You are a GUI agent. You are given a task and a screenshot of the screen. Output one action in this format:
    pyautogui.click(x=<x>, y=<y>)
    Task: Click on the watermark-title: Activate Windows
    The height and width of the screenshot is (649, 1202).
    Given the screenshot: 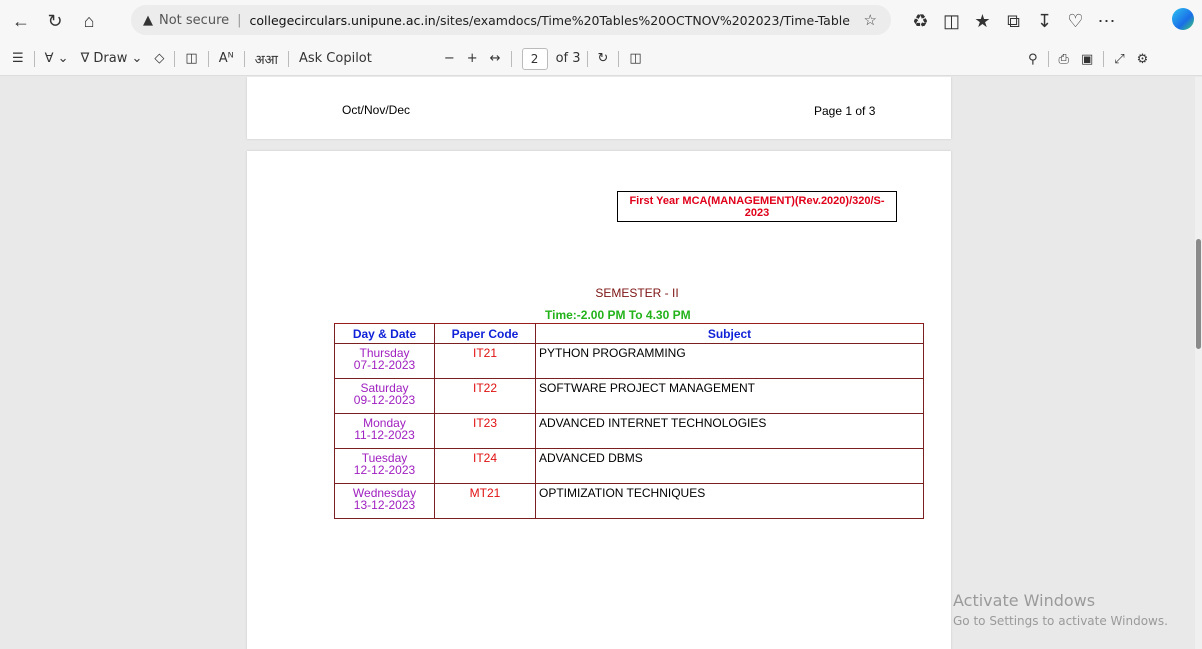 What is the action you would take?
    pyautogui.click(x=1024, y=600)
    